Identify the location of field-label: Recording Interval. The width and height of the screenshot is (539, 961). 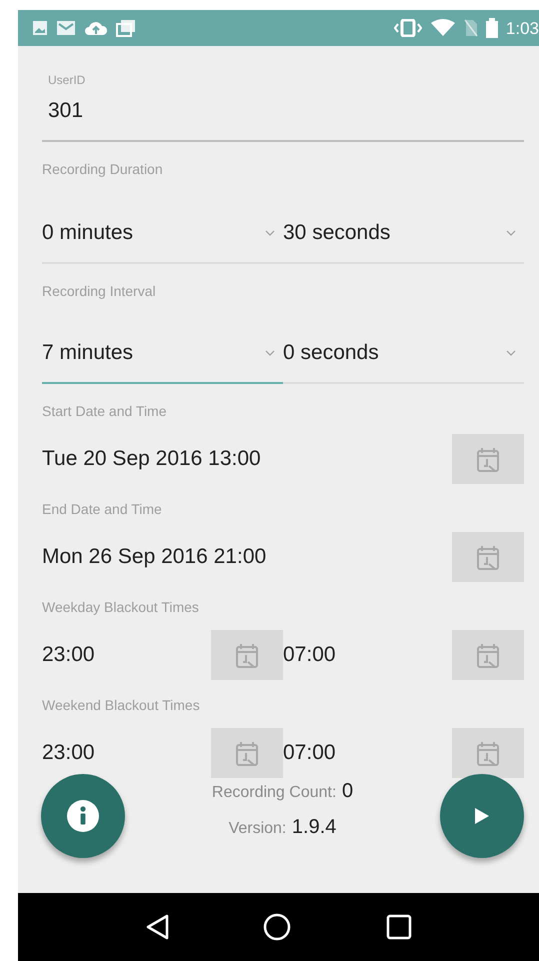
(99, 291).